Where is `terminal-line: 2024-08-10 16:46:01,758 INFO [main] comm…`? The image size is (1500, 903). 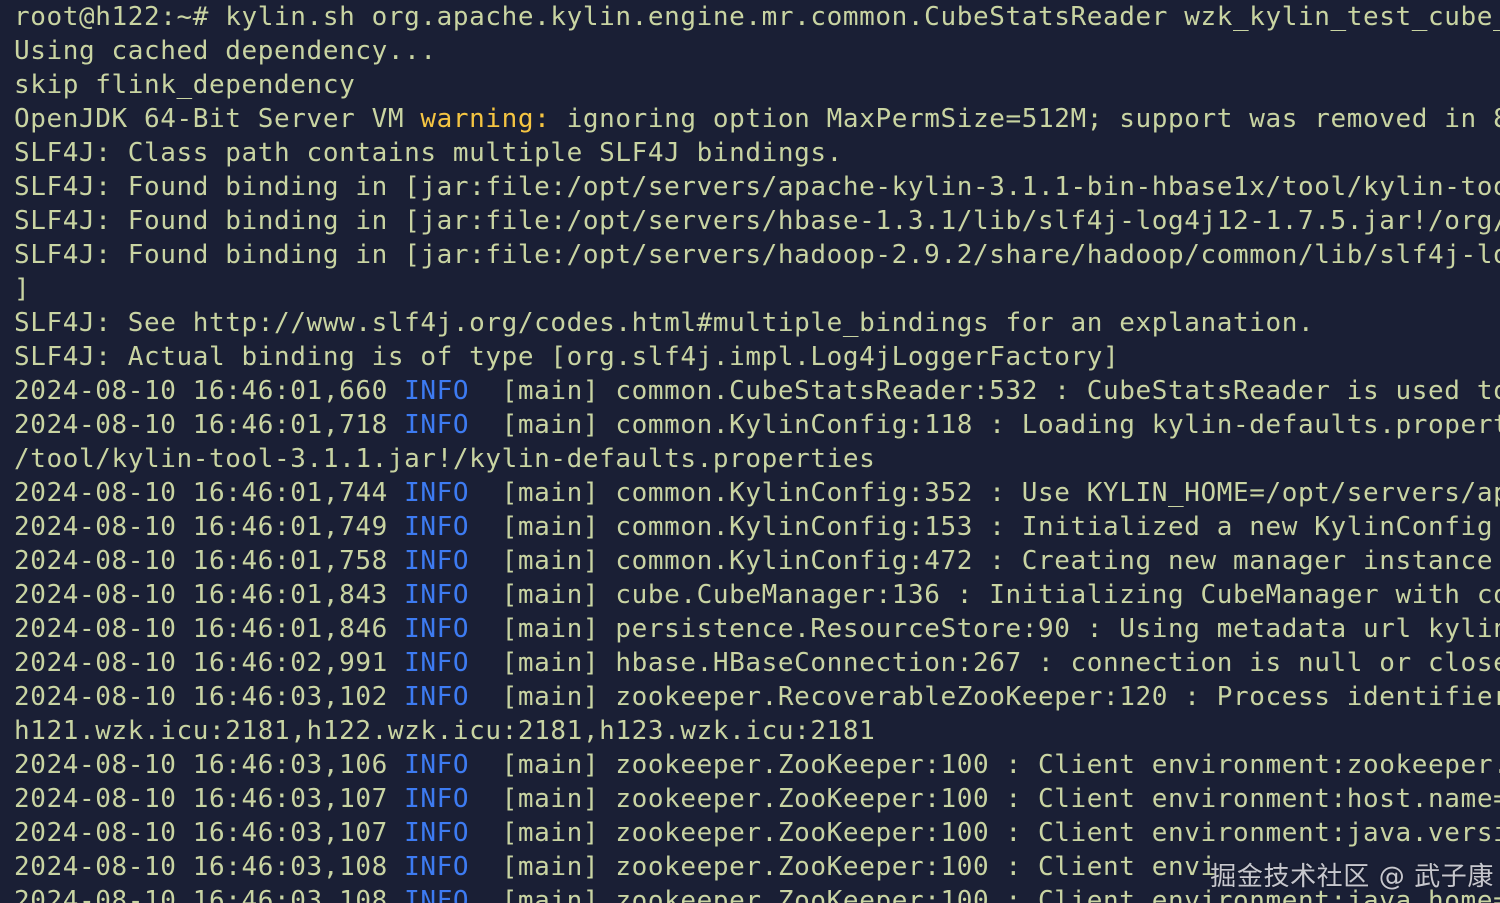
terminal-line: 2024-08-10 16:46:01,758 INFO [main] comm… is located at coordinates (753, 561).